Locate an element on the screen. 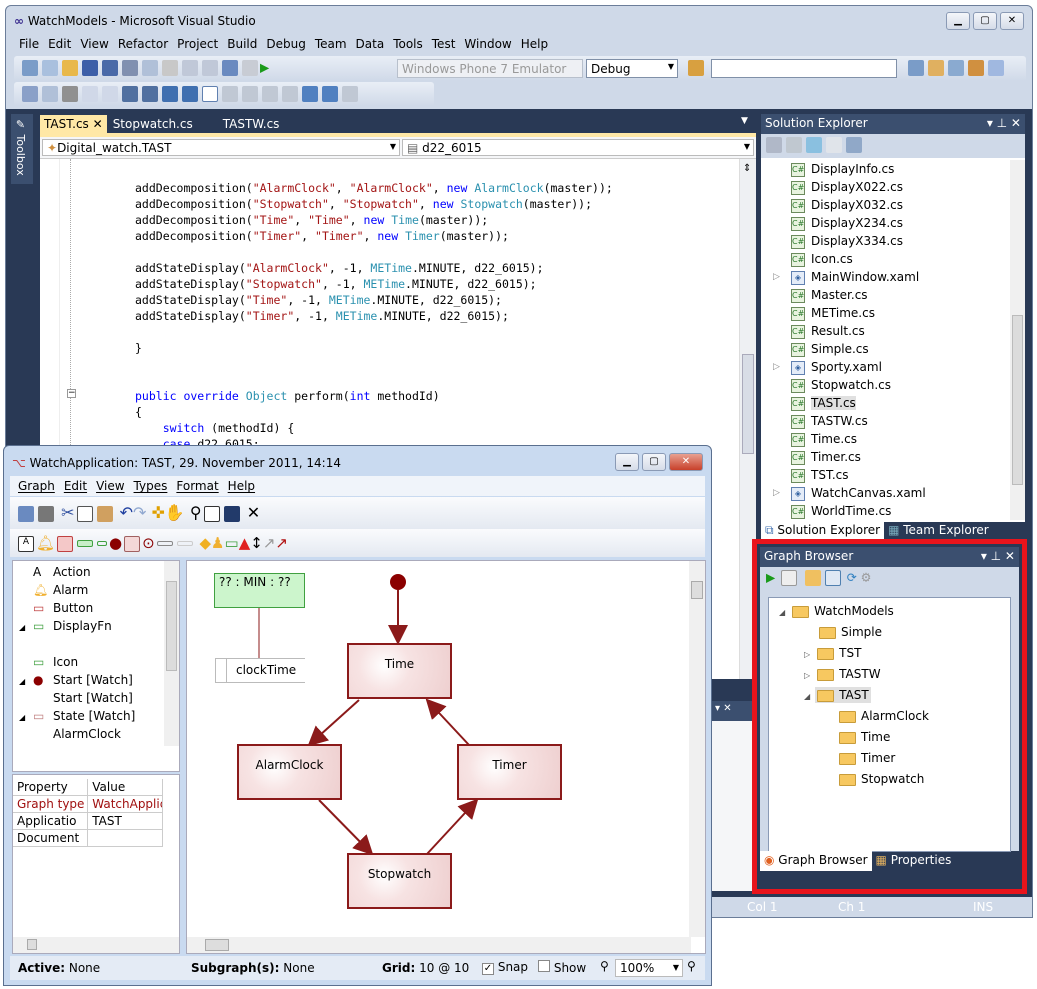 This screenshot has width=1037, height=989. graph-tree-item: AlarmClock is located at coordinates (894, 716).